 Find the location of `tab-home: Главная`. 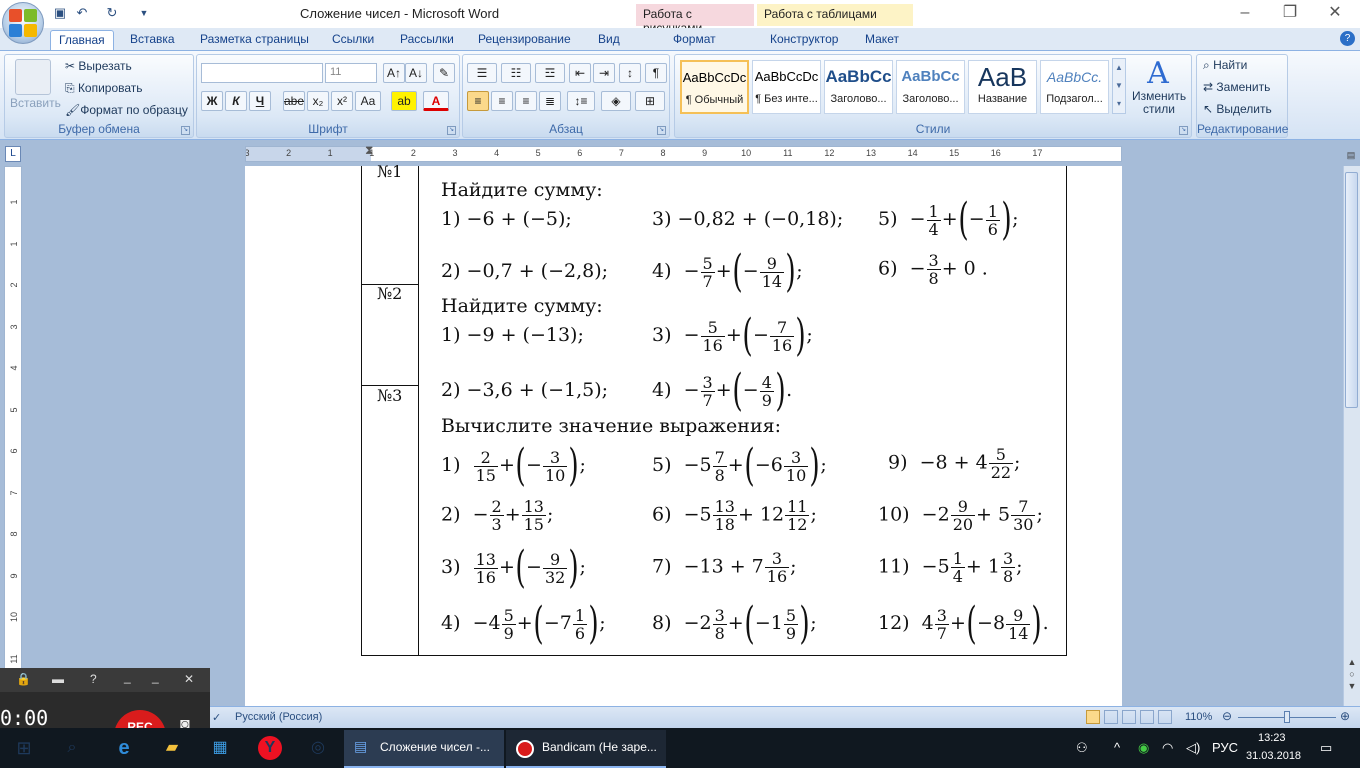

tab-home: Главная is located at coordinates (82, 40).